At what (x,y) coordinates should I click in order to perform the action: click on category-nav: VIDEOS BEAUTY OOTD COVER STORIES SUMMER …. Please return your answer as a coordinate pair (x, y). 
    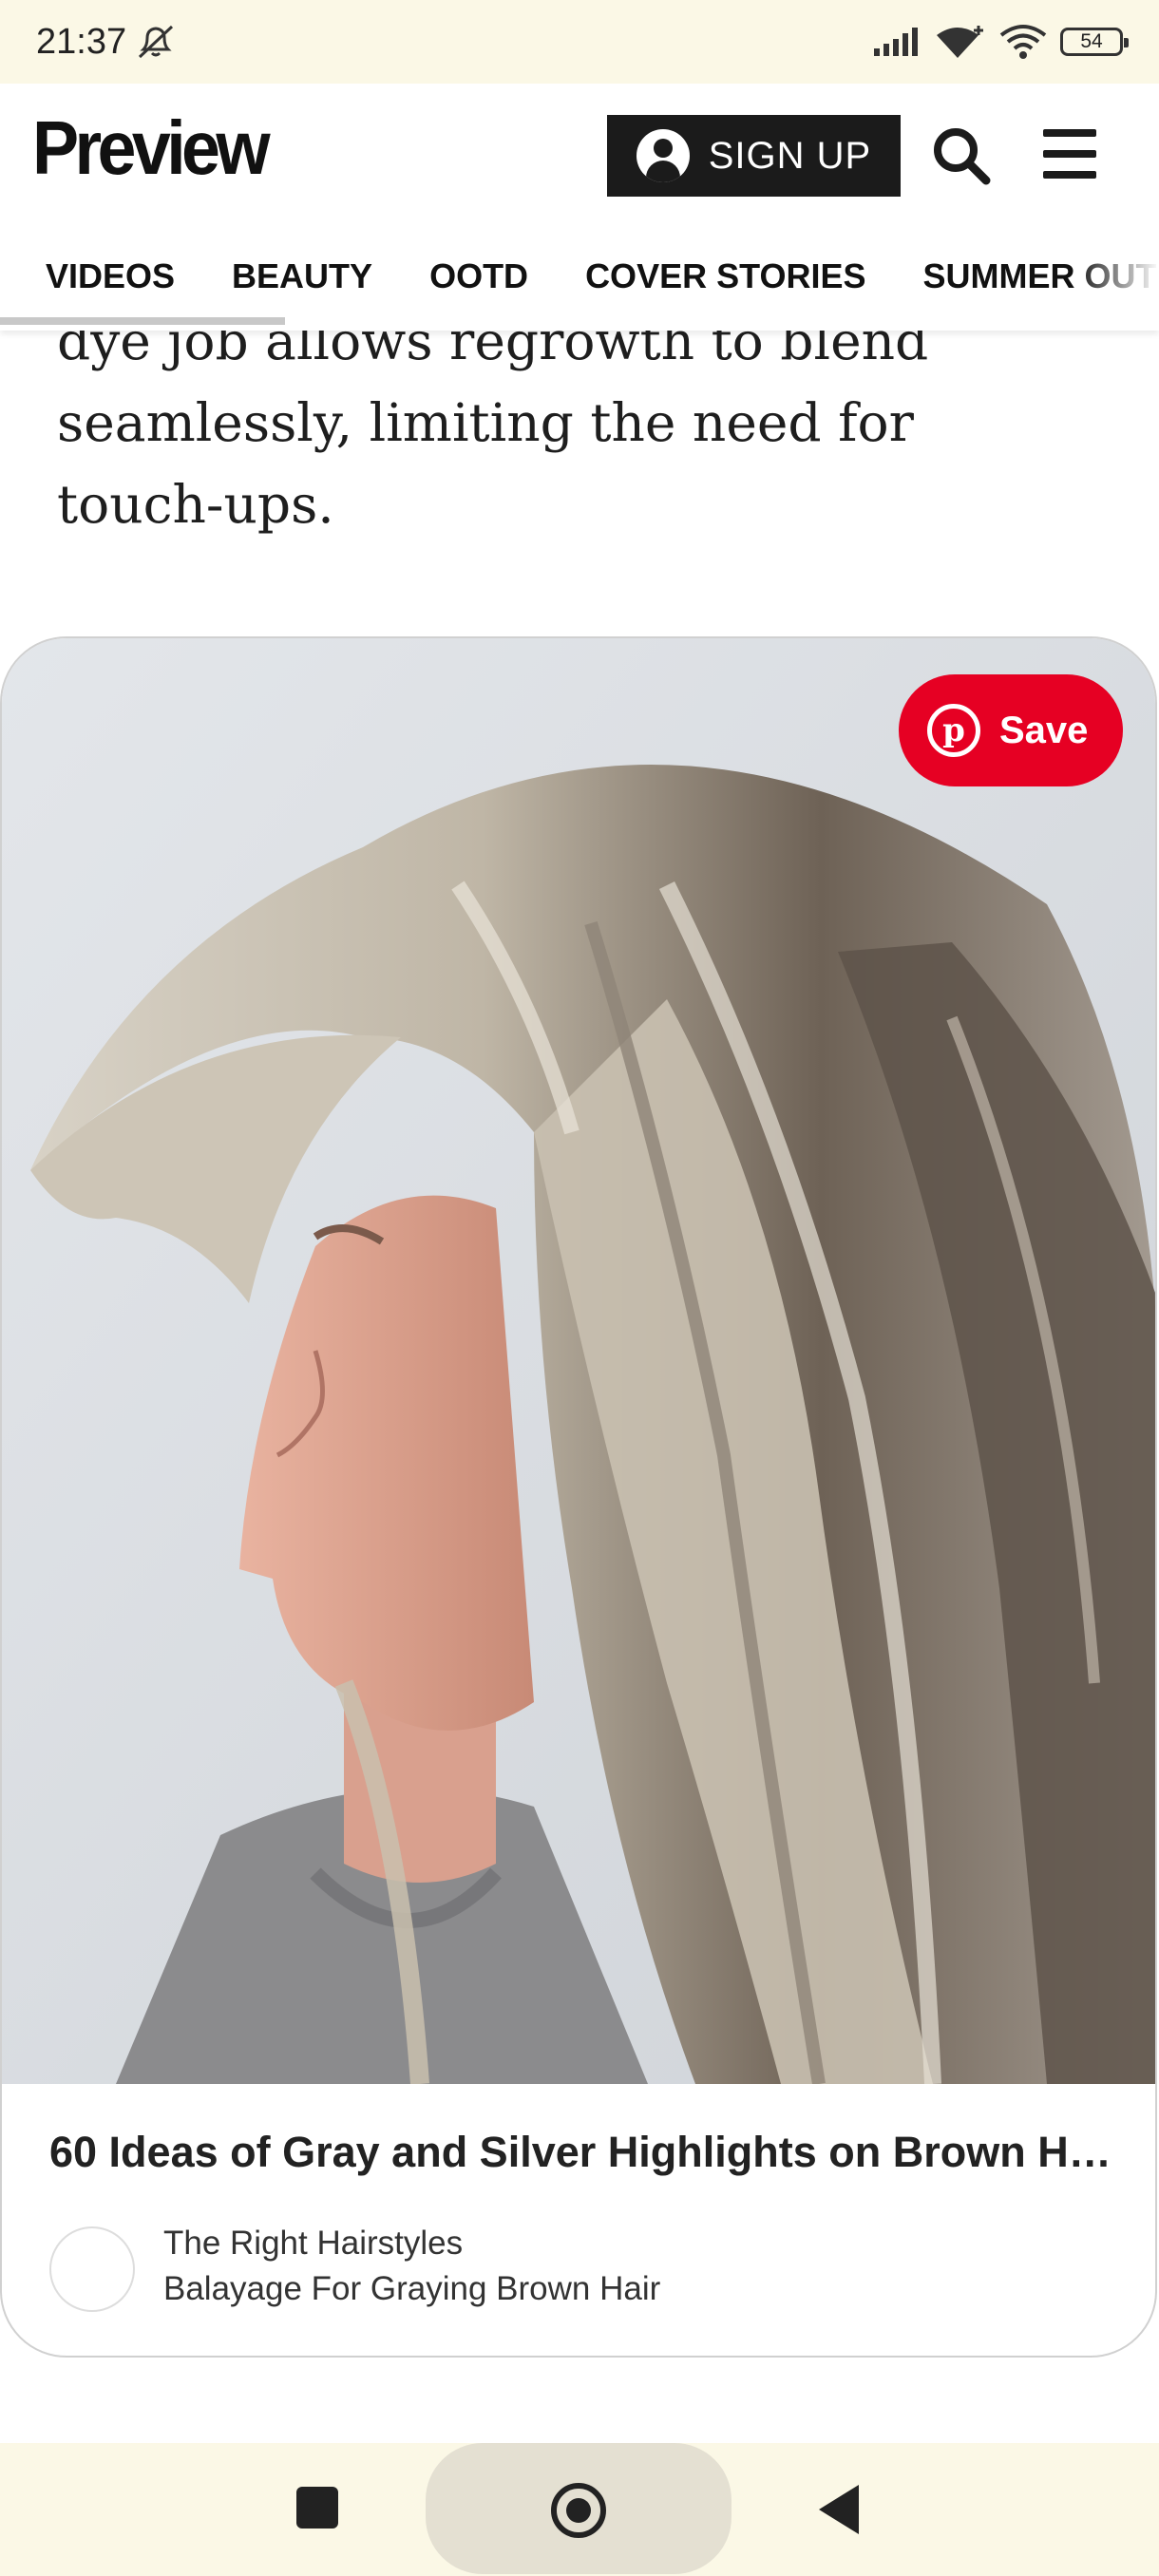
    Looking at the image, I should click on (579, 274).